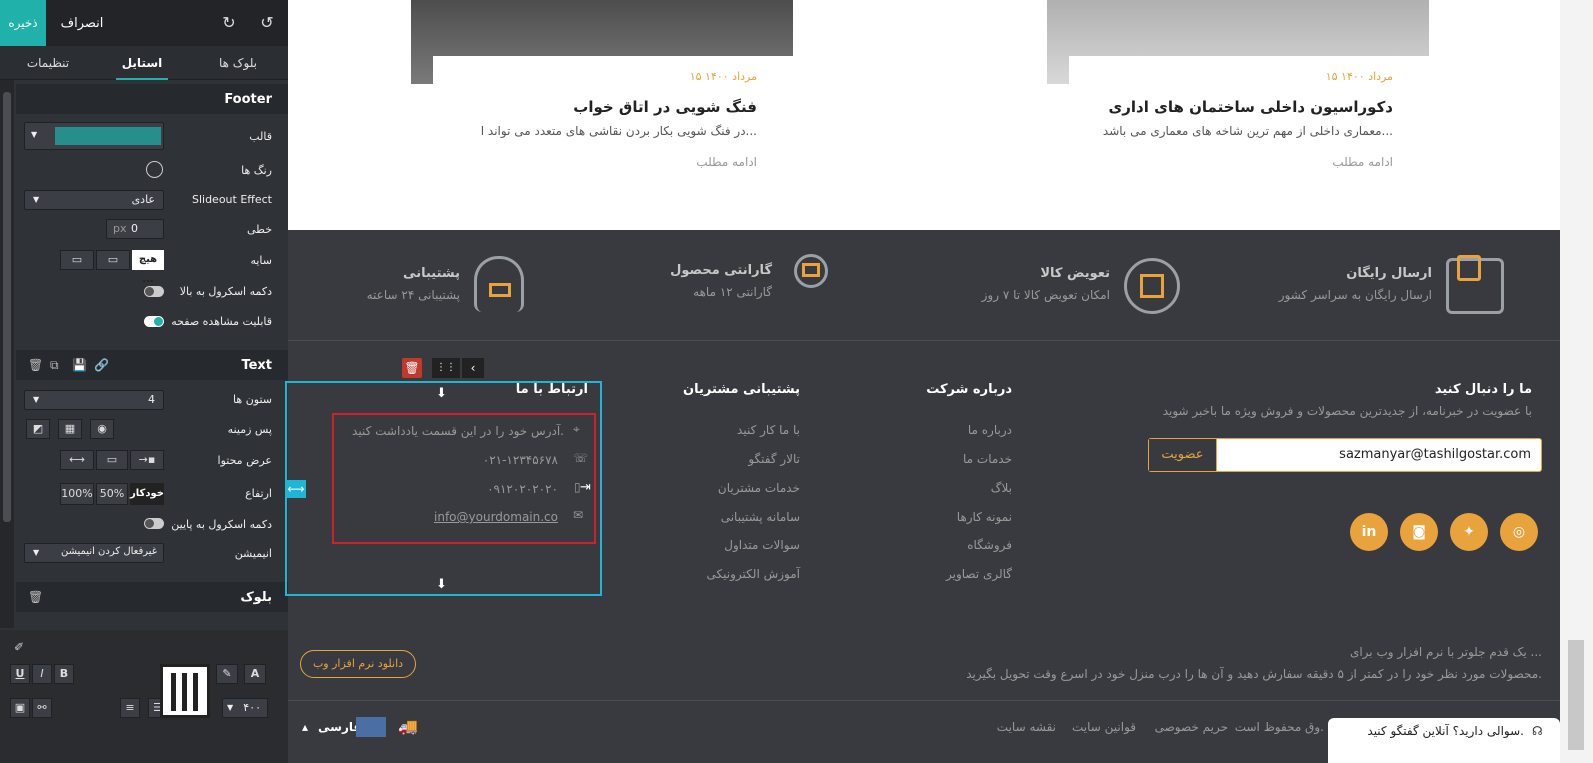 This screenshot has width=1593, height=763. What do you see at coordinates (147, 494) in the screenshot?
I see `height-auto-button: خودکار` at bounding box center [147, 494].